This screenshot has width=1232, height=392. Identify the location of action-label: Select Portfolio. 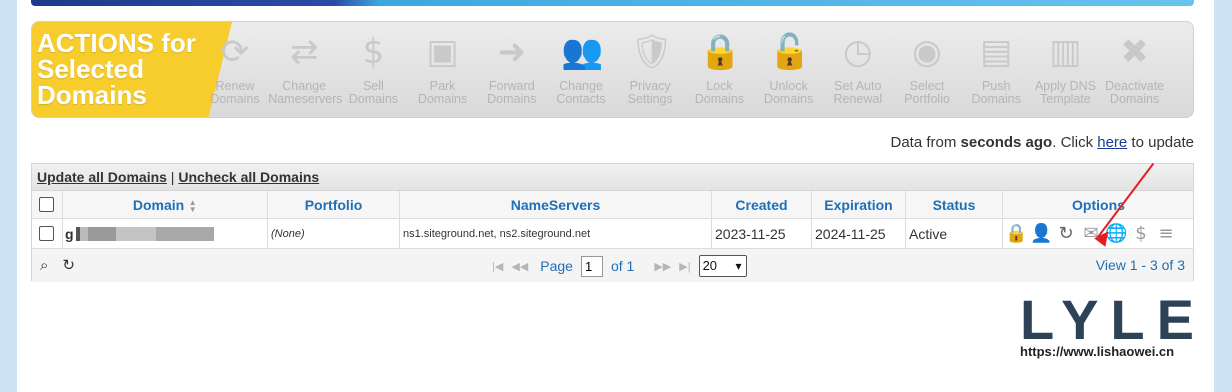
(927, 92).